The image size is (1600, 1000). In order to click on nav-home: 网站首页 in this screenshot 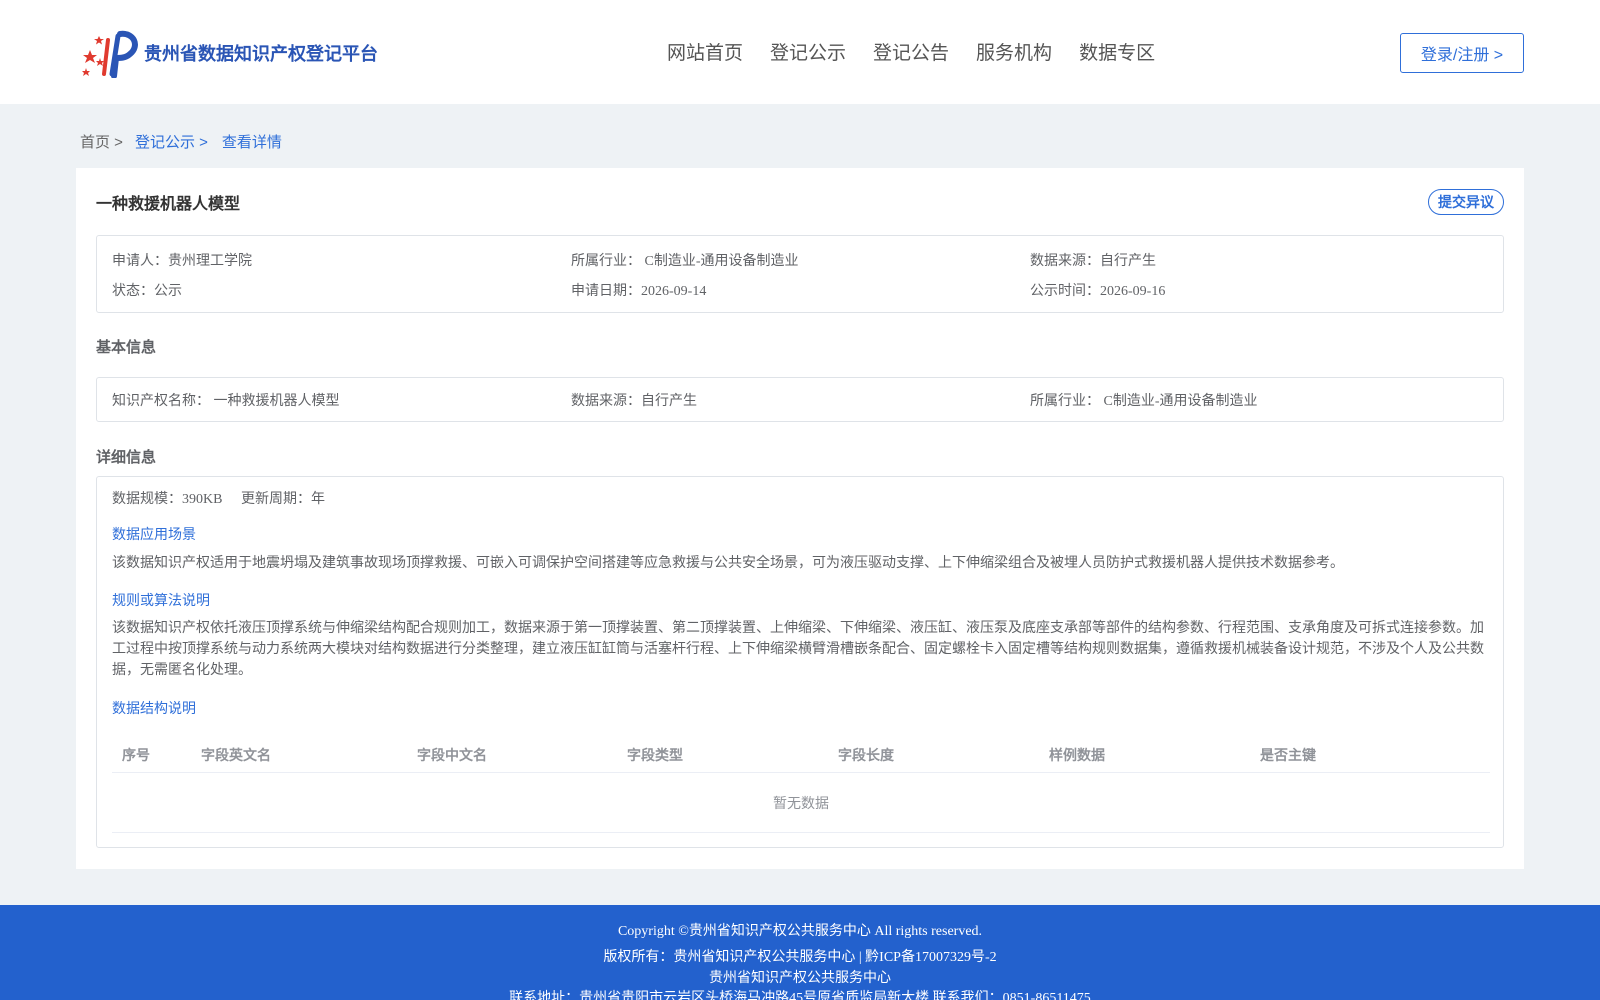, I will do `click(705, 51)`.